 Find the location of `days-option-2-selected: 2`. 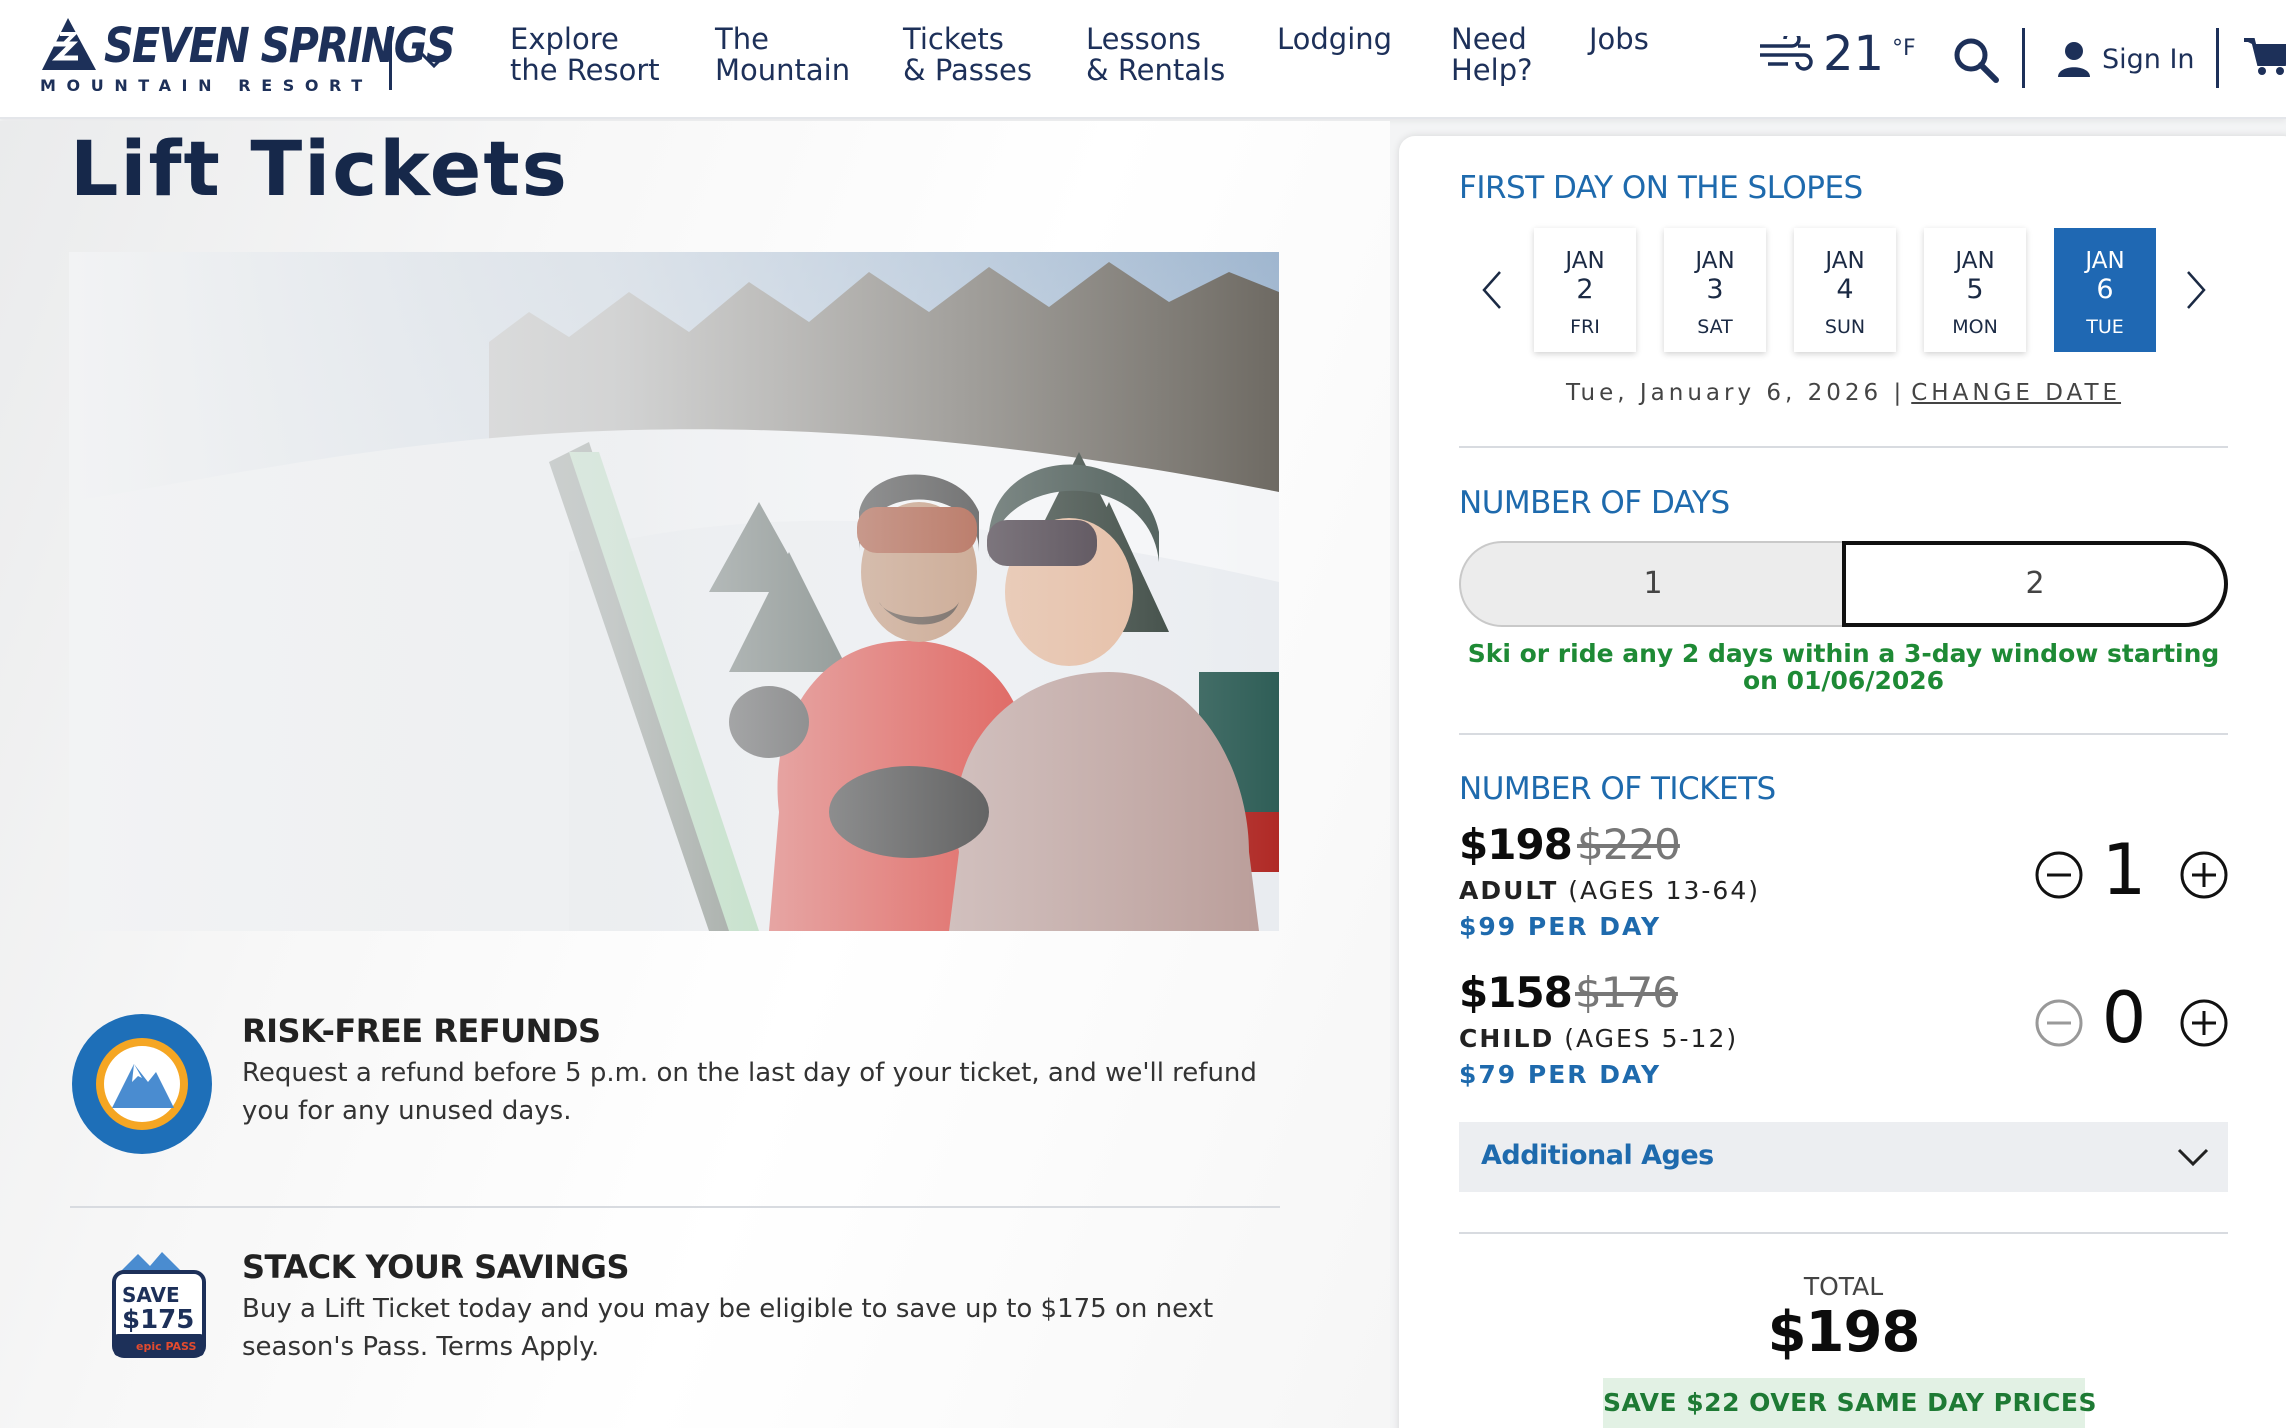

days-option-2-selected: 2 is located at coordinates (2035, 584).